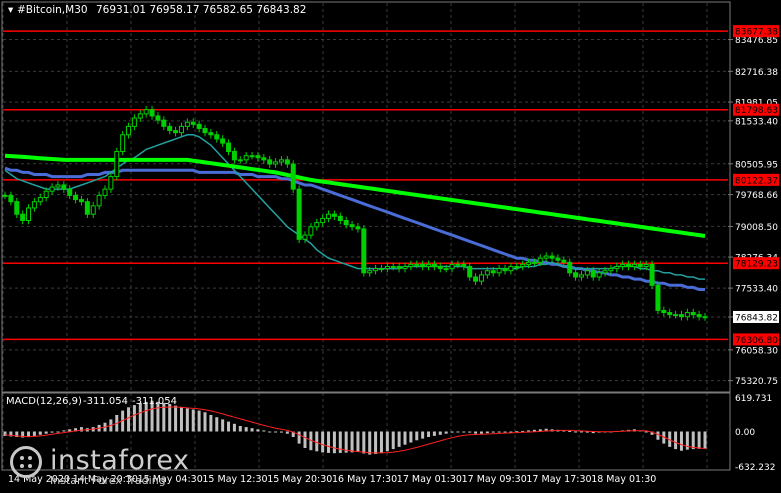 The width and height of the screenshot is (781, 493). What do you see at coordinates (756, 382) in the screenshot?
I see `price-tick-label: 75320.75` at bounding box center [756, 382].